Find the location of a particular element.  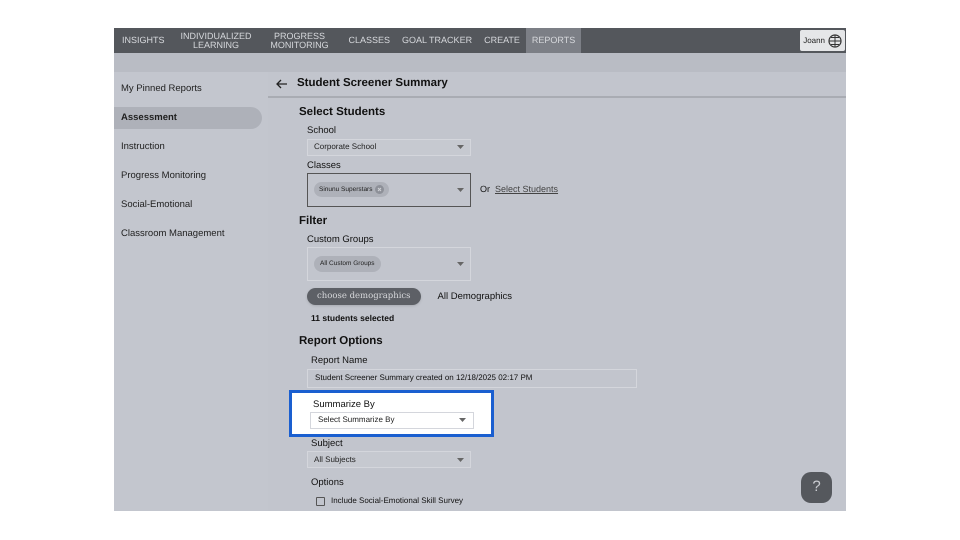

school-select: Corporate School is located at coordinates (389, 147).